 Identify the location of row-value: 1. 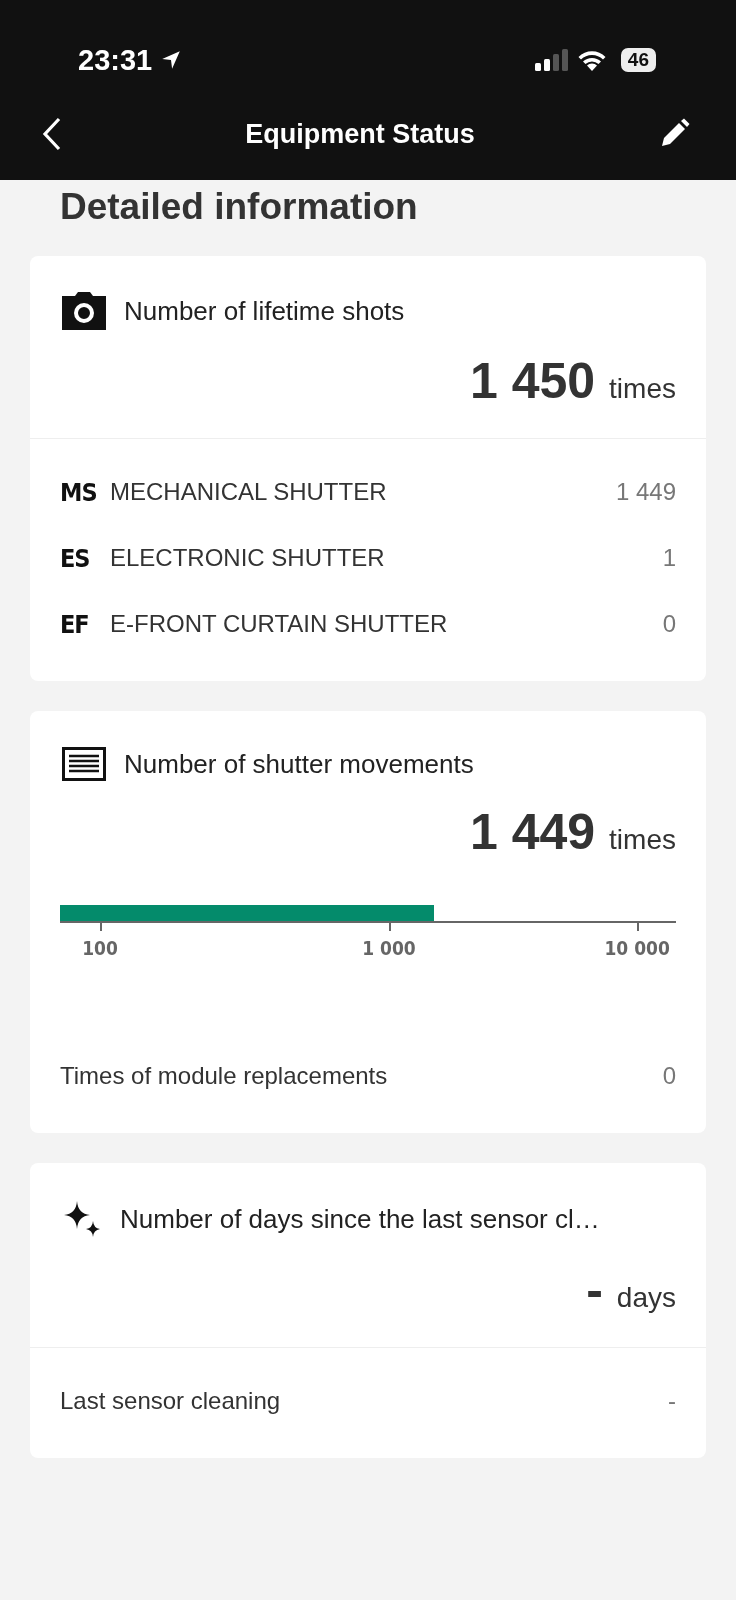
(669, 558).